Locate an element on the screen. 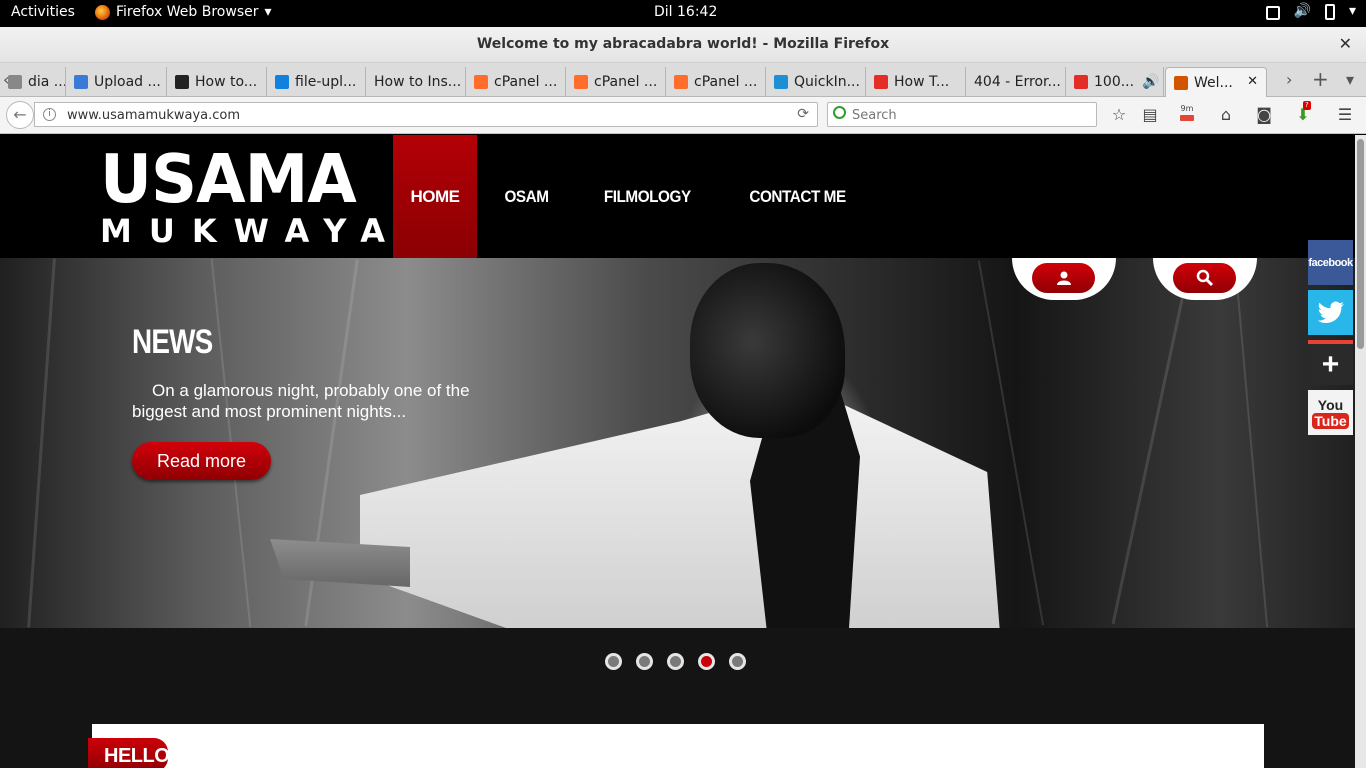 The height and width of the screenshot is (768, 1366). clock: Dil 16:42 is located at coordinates (685, 12).